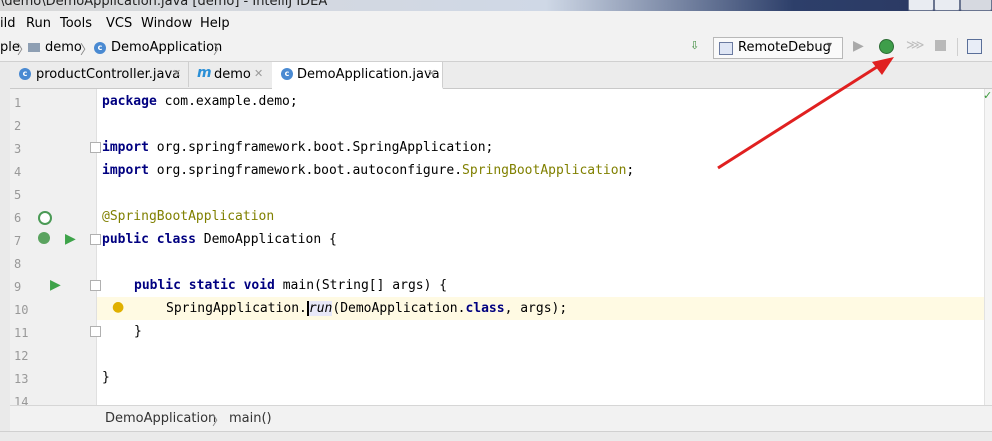 The height and width of the screenshot is (441, 992). I want to click on chevron-right-icon: 〉, so click(219, 421).